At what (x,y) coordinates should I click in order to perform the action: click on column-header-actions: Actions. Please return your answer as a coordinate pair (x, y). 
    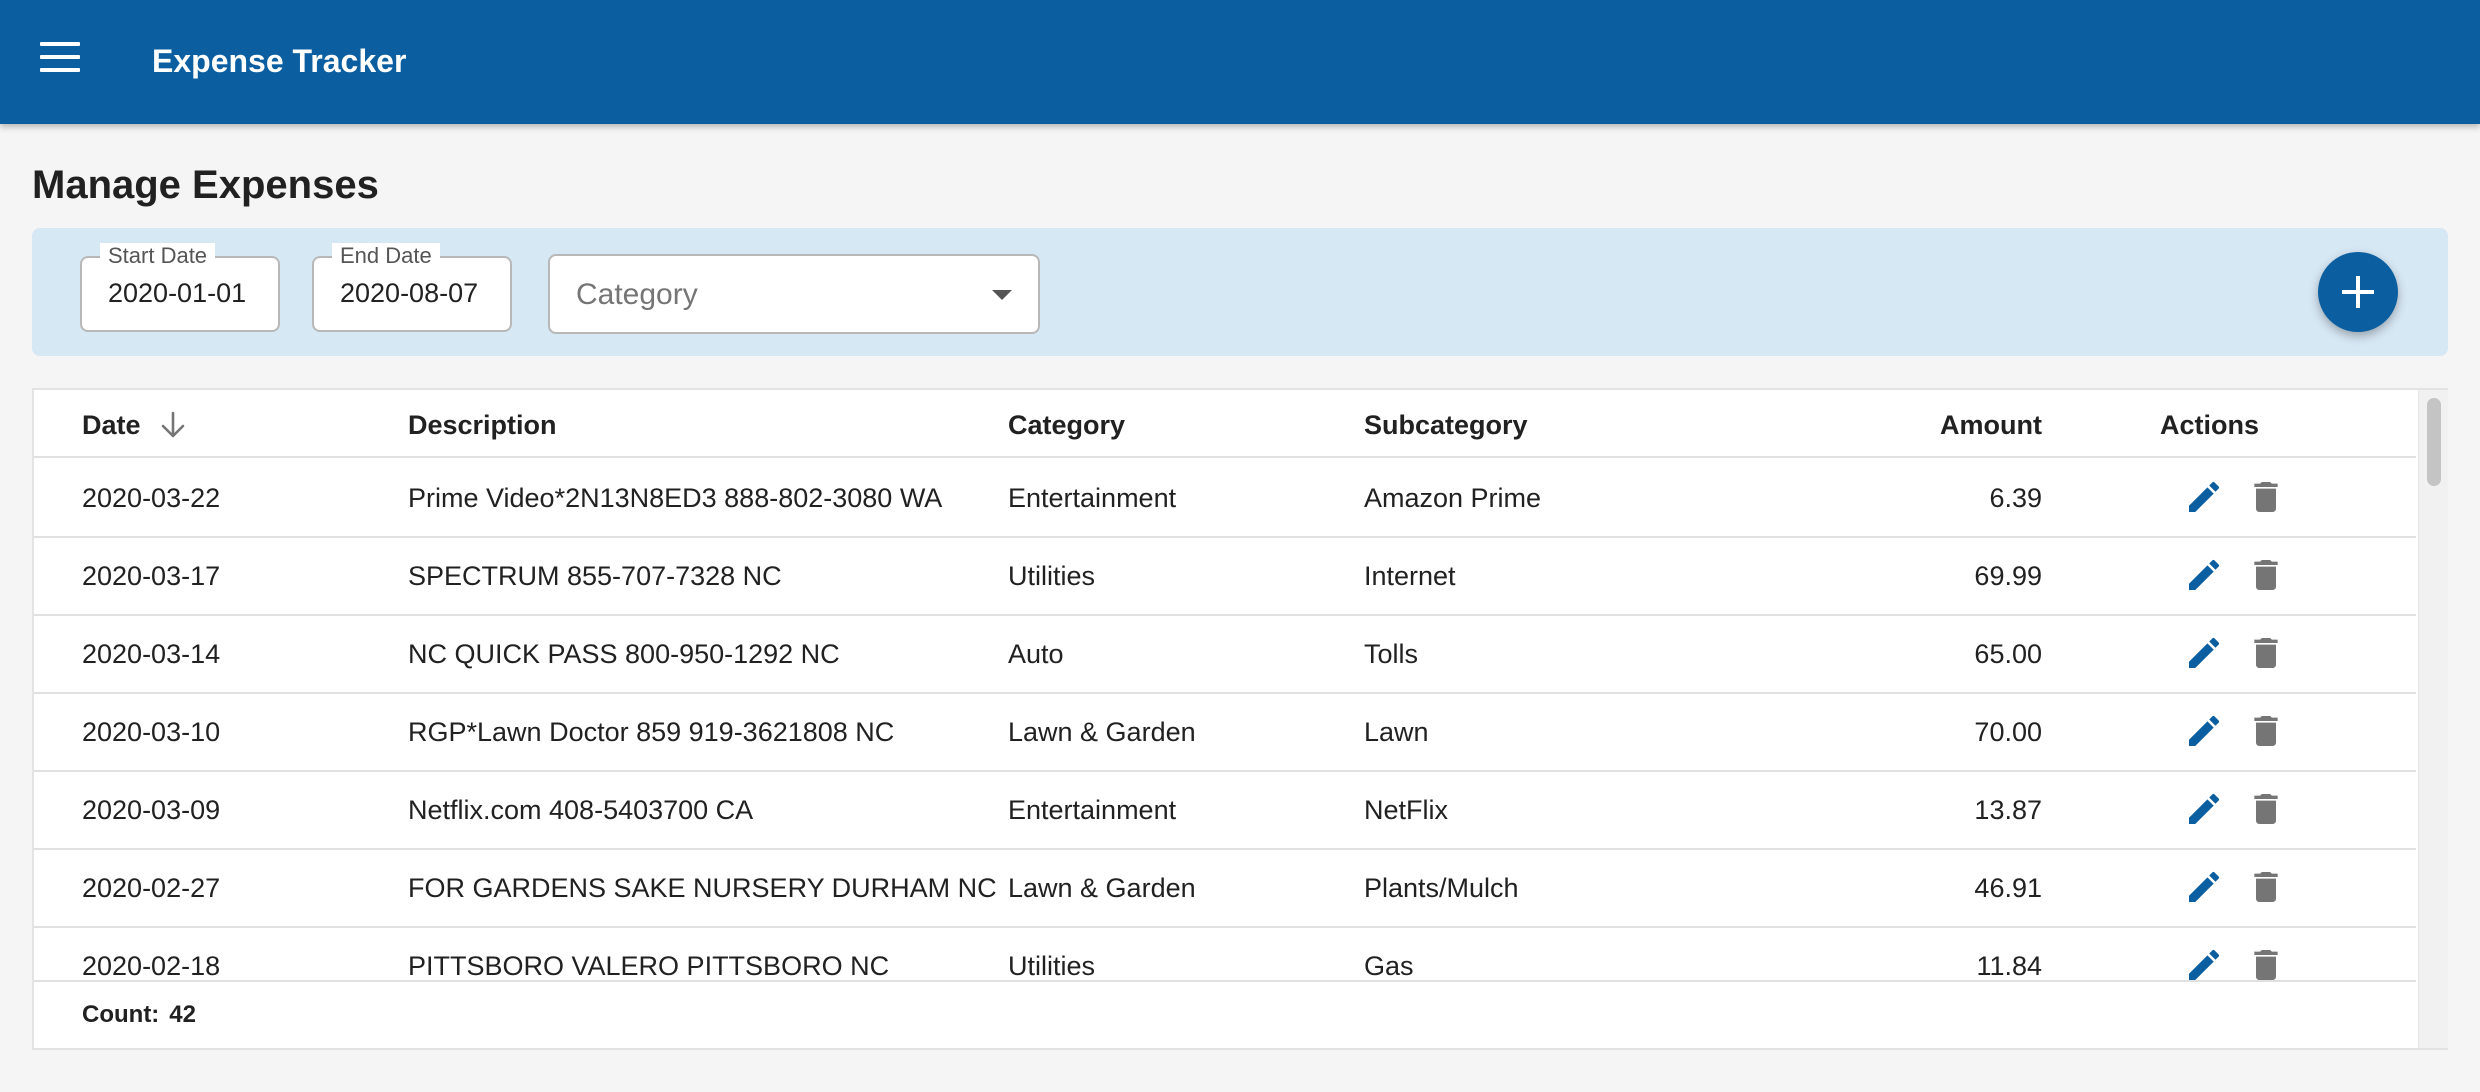
    Looking at the image, I should click on (2210, 425).